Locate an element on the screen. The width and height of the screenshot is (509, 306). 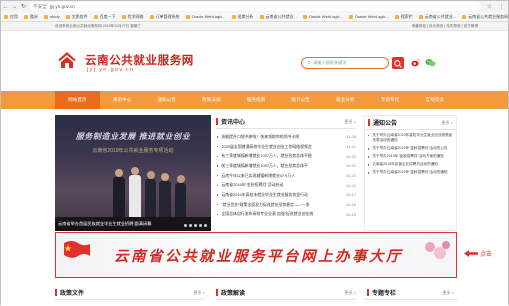
reload-icon: ↻ is located at coordinates (23, 6).